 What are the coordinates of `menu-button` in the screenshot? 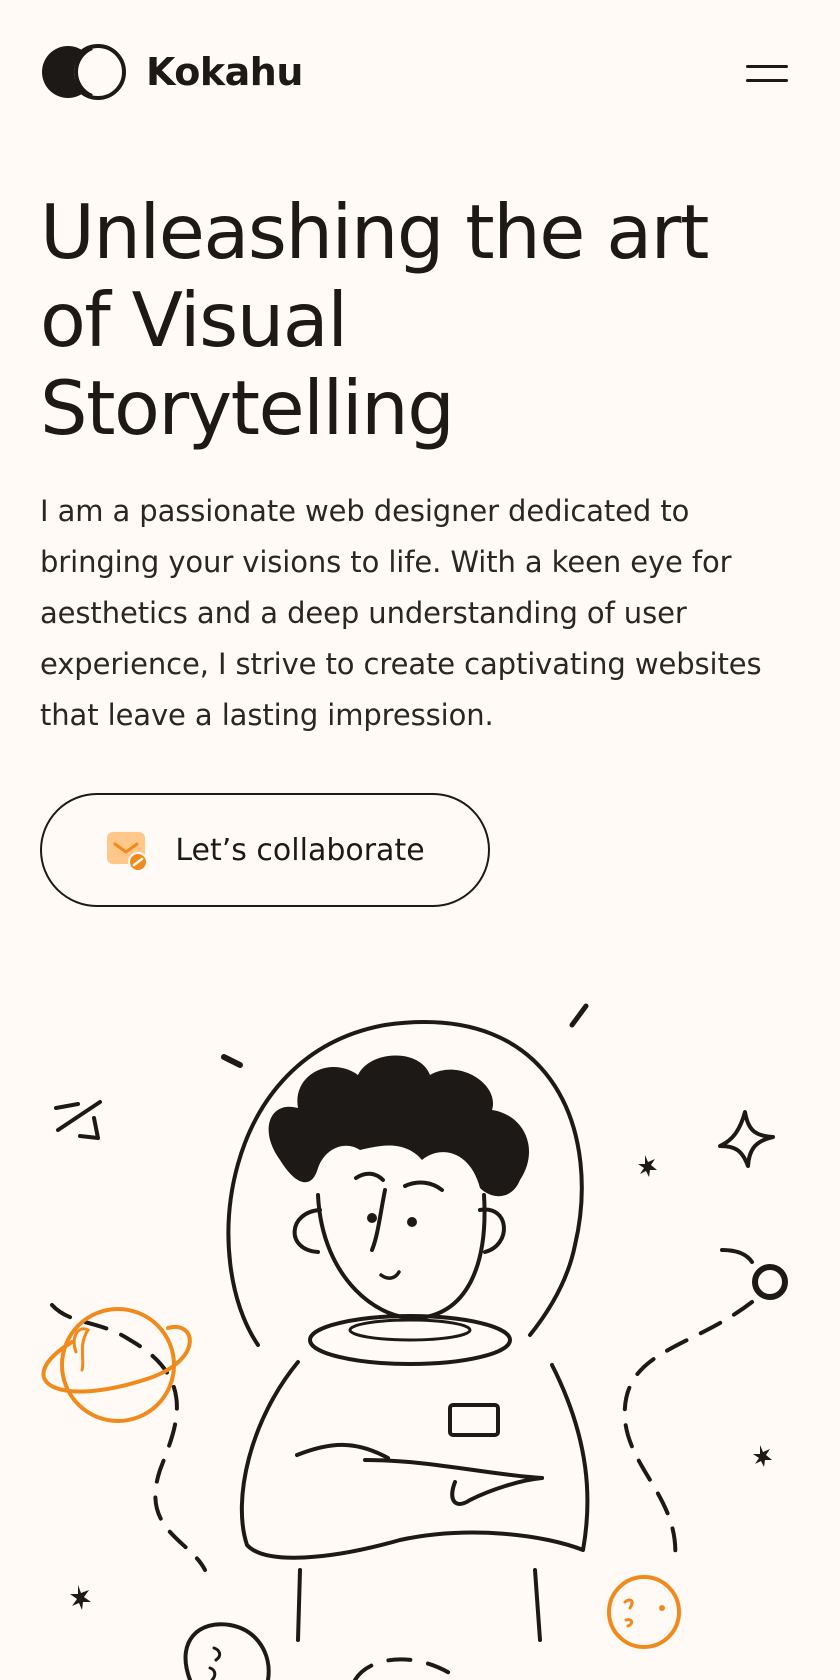 It's located at (768, 72).